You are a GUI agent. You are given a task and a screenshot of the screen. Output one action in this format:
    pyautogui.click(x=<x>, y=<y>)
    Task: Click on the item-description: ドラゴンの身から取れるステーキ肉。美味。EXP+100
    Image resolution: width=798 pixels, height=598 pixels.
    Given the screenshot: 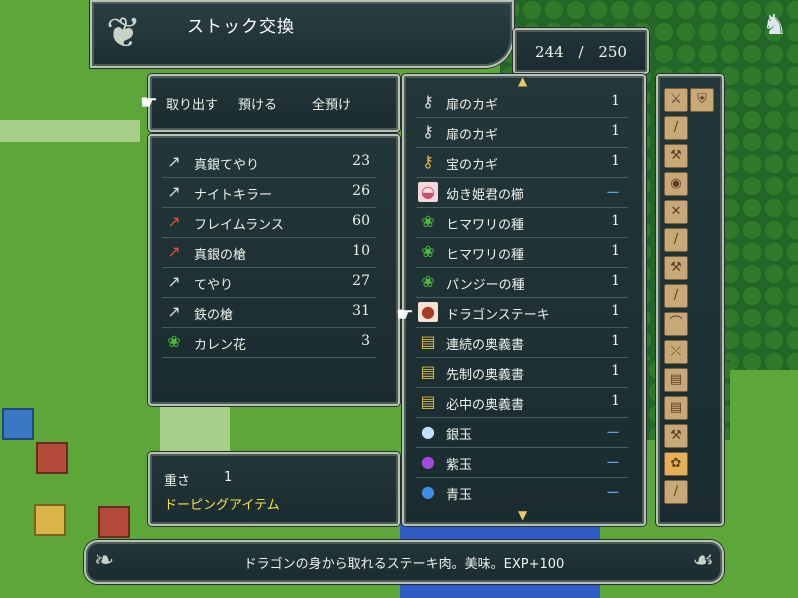 What is the action you would take?
    pyautogui.click(x=404, y=564)
    